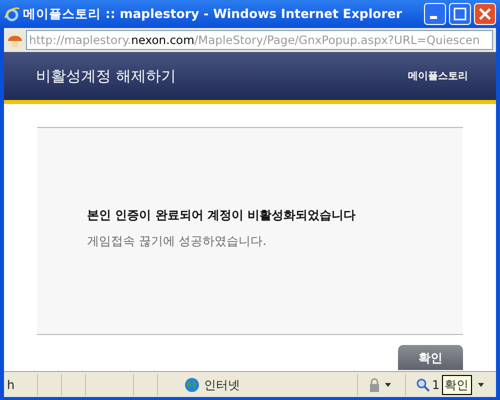 This screenshot has width=500, height=400. Describe the element at coordinates (430, 357) in the screenshot. I see `confirm-button: 확인` at that location.